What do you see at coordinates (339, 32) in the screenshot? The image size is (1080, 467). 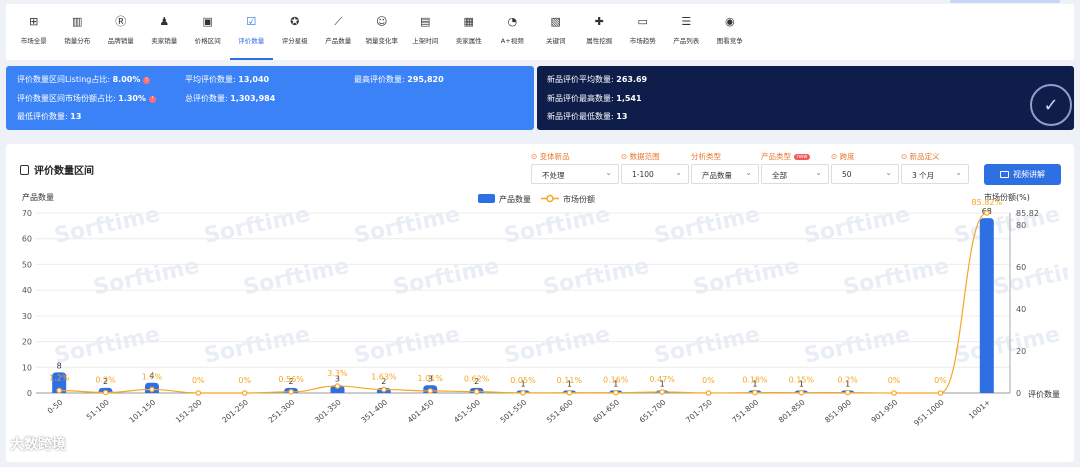 I see `nav-tab-7: ⟋ 产品数量` at bounding box center [339, 32].